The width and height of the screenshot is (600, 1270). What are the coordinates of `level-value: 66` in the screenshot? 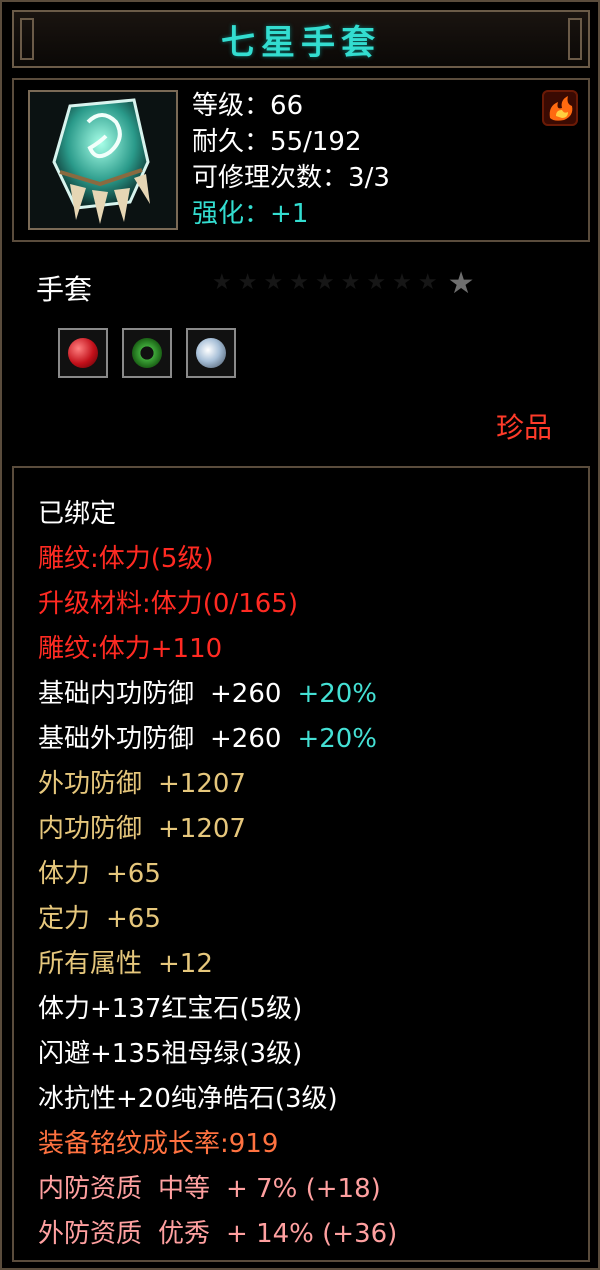 It's located at (287, 106).